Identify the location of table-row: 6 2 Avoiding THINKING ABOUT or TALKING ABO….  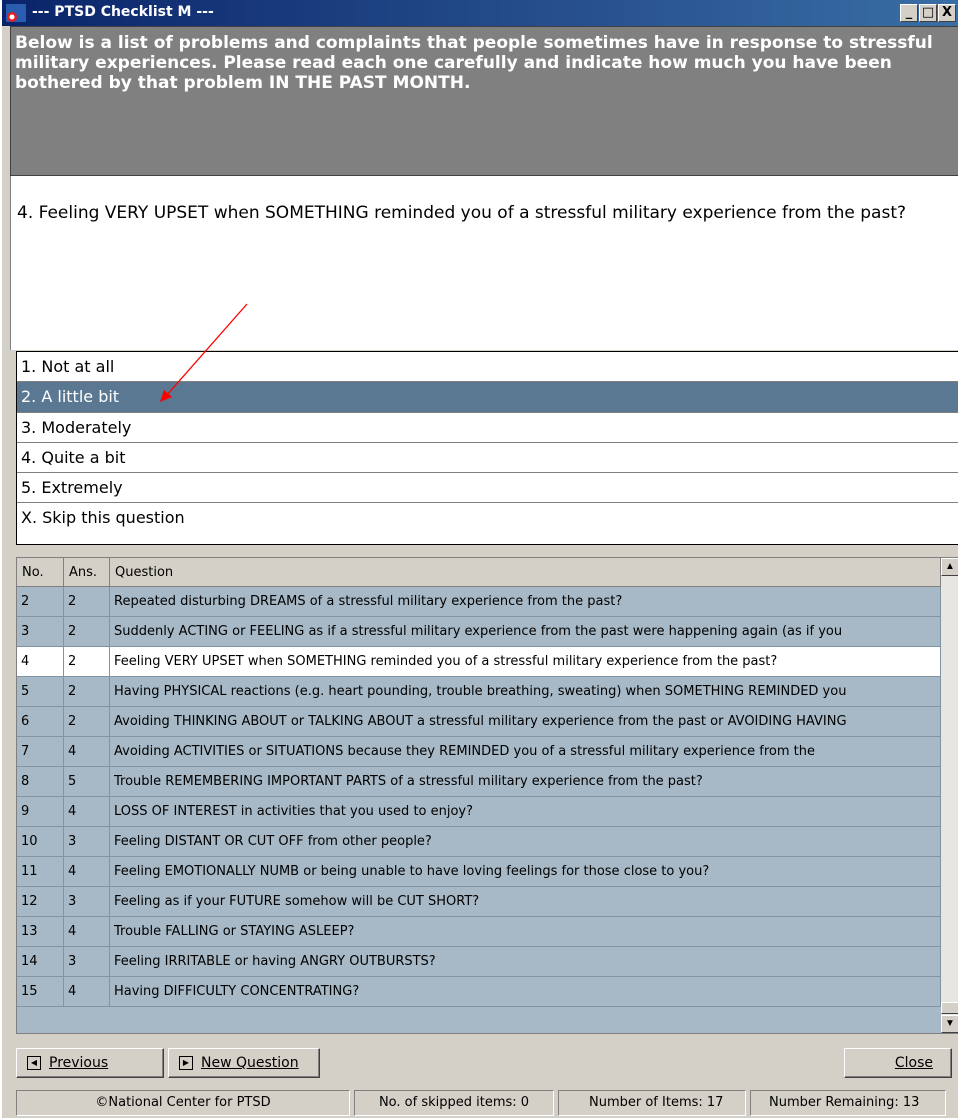
(479, 722).